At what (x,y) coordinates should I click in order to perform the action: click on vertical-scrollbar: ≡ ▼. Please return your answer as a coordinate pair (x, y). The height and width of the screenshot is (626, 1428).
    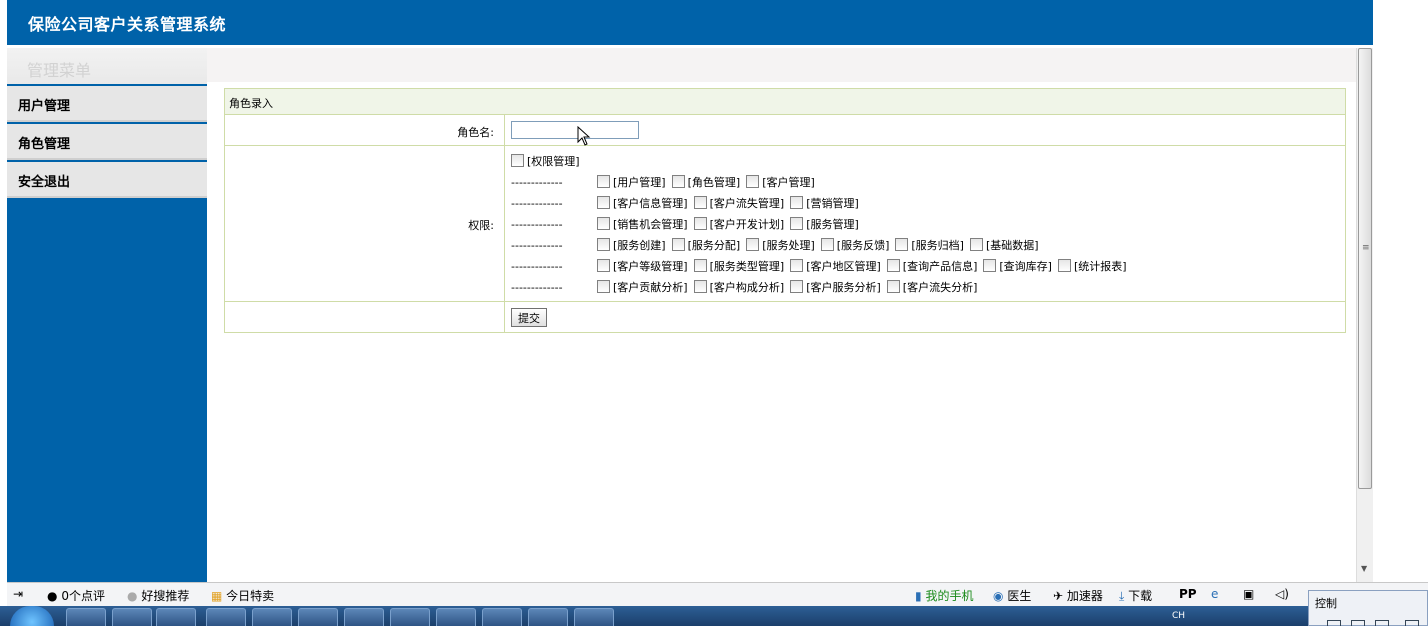
    Looking at the image, I should click on (1364, 315).